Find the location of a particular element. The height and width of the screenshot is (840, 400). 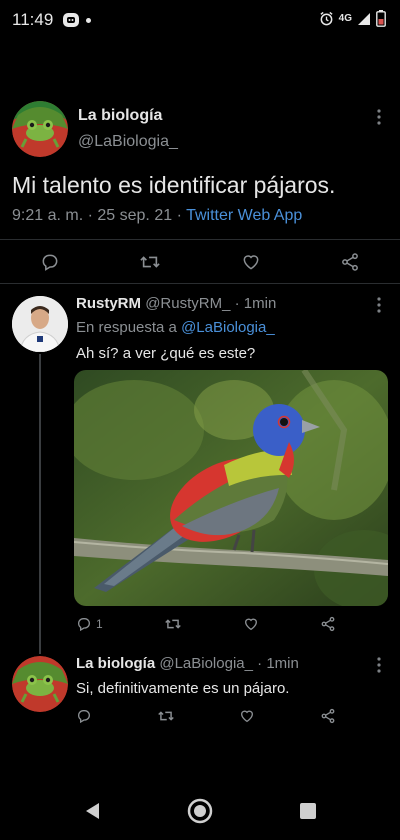

reply-author-avatar is located at coordinates (40, 324).